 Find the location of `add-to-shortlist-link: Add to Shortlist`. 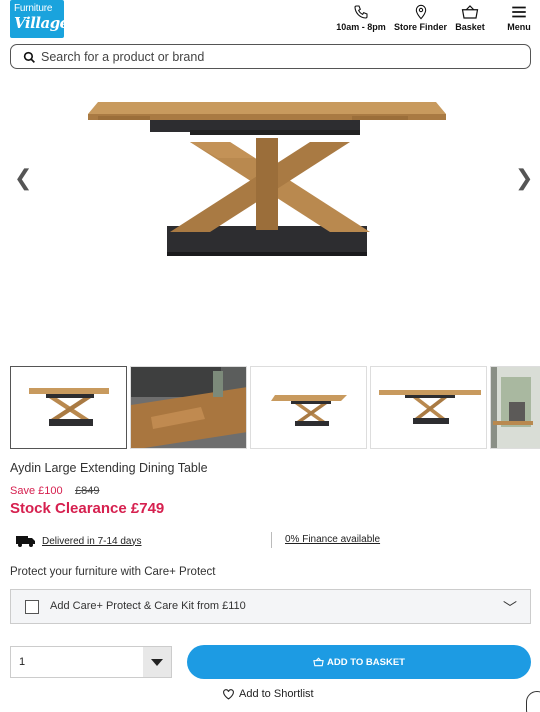

add-to-shortlist-link: Add to Shortlist is located at coordinates (268, 694).